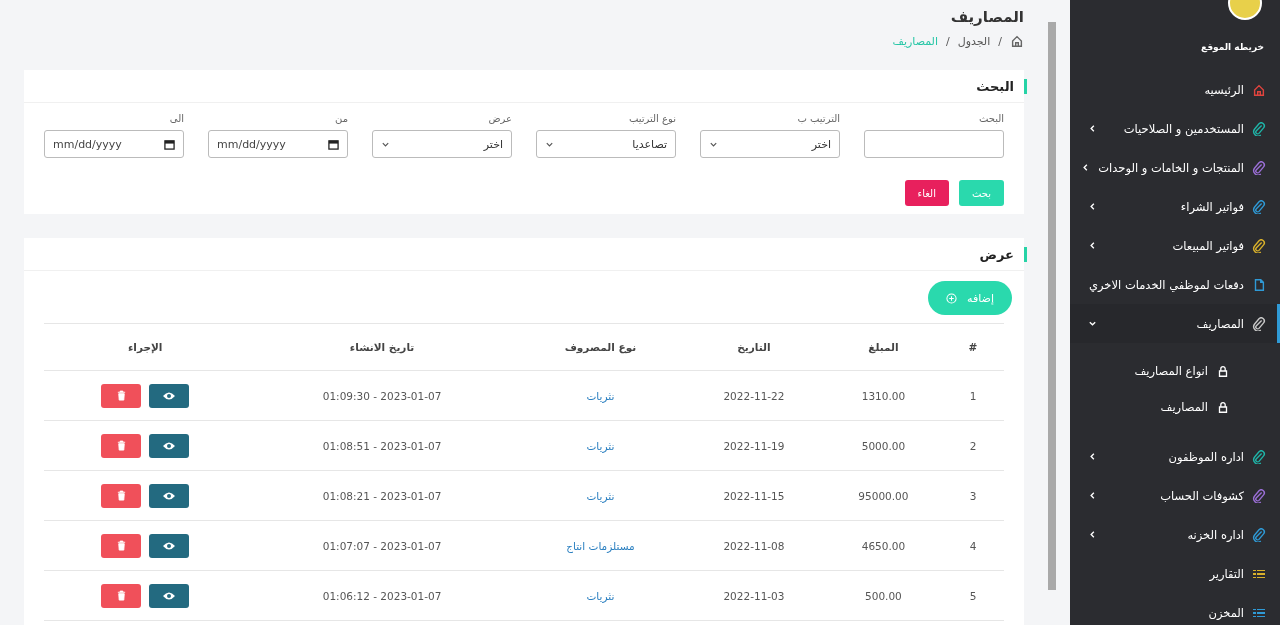 This screenshot has width=1280, height=625. Describe the element at coordinates (1175, 206) in the screenshot. I see `sidebar-item: فواتير الشراء` at that location.